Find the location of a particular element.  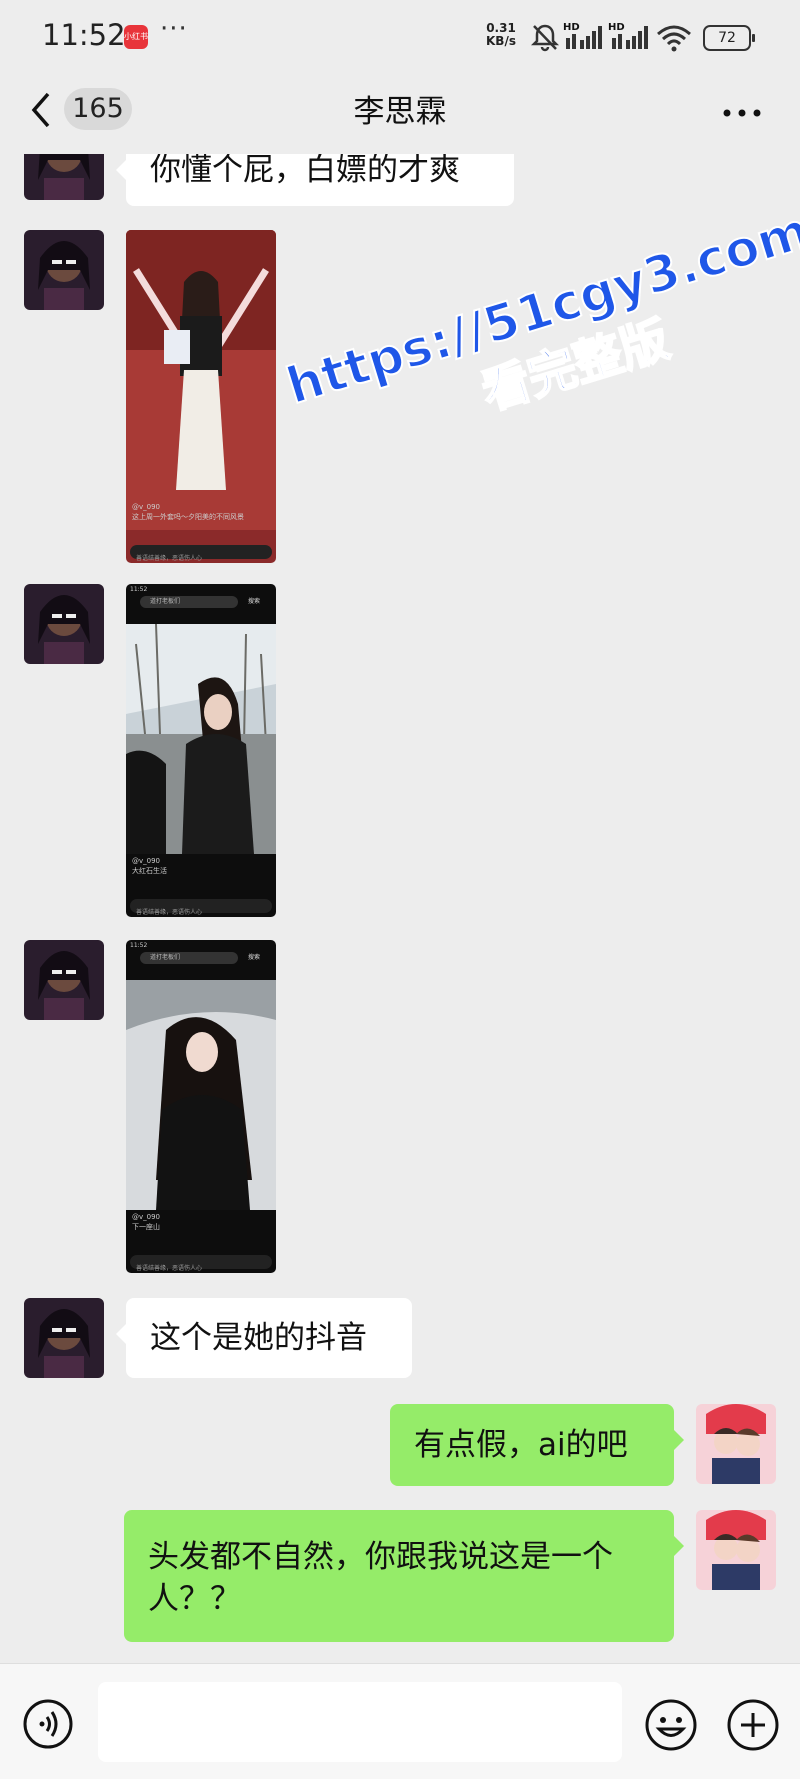

voice-icon is located at coordinates (48, 1724).